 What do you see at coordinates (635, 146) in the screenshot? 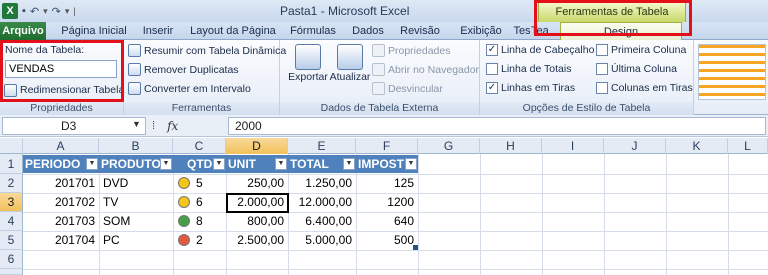
I see `column-header-j: J` at bounding box center [635, 146].